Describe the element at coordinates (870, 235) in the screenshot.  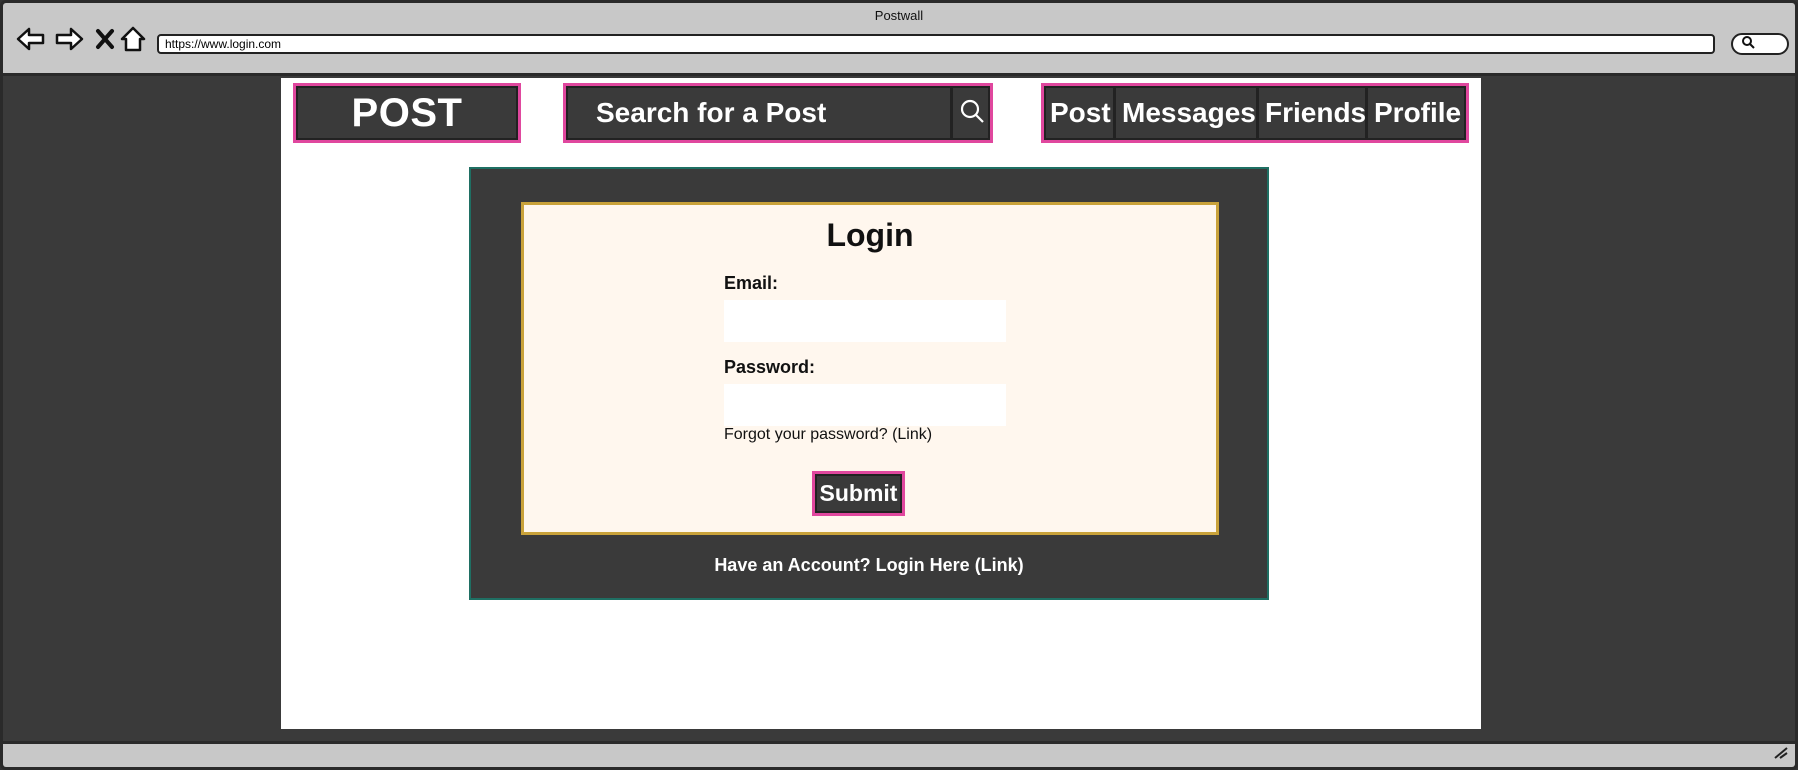
I see `login-title: Login` at that location.